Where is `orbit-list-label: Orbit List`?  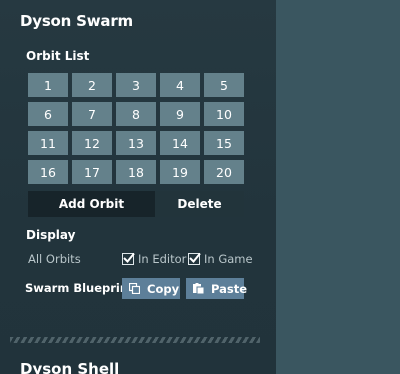
orbit-list-label: Orbit List is located at coordinates (58, 56).